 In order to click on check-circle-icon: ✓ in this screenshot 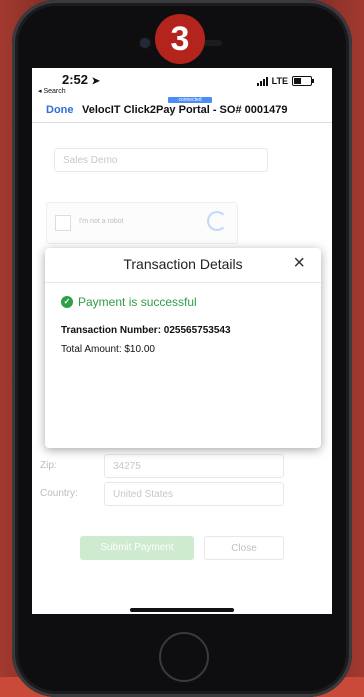, I will do `click(67, 302)`.